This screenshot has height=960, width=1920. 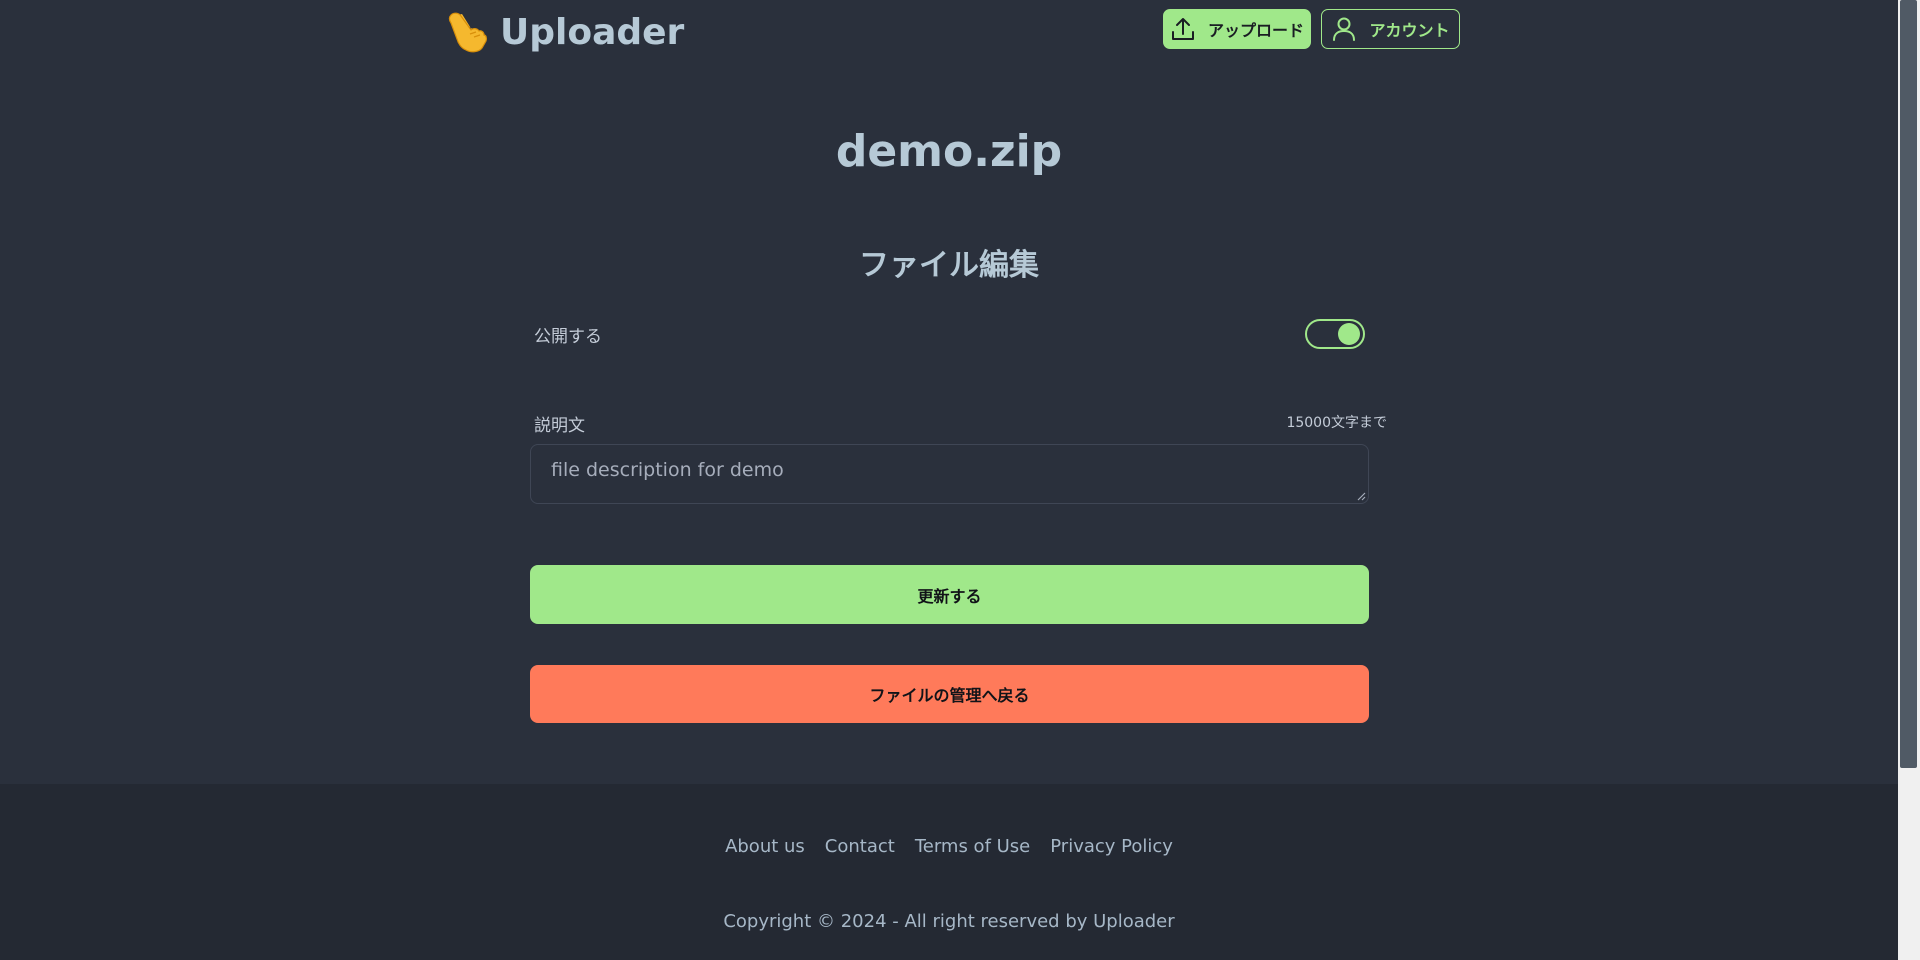 What do you see at coordinates (1255, 30) in the screenshot?
I see `upload-button-label: アップロード` at bounding box center [1255, 30].